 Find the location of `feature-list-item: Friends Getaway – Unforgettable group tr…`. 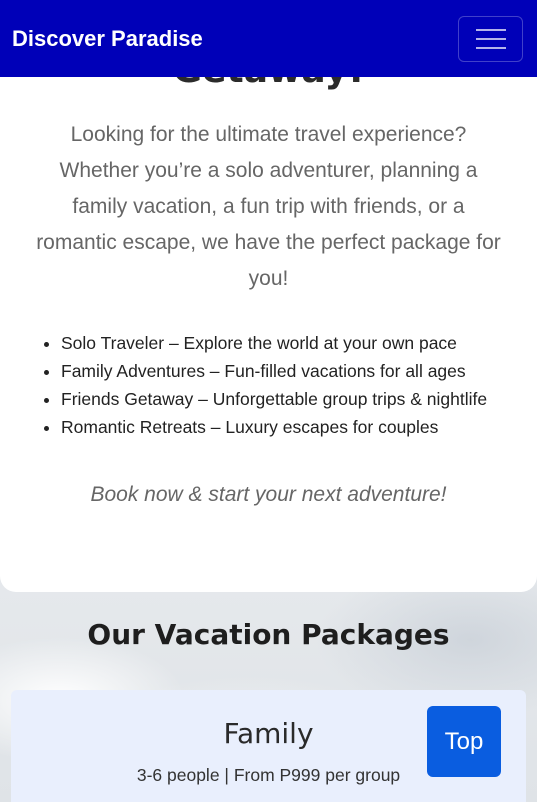

feature-list-item: Friends Getaway – Unforgettable group tr… is located at coordinates (286, 399).